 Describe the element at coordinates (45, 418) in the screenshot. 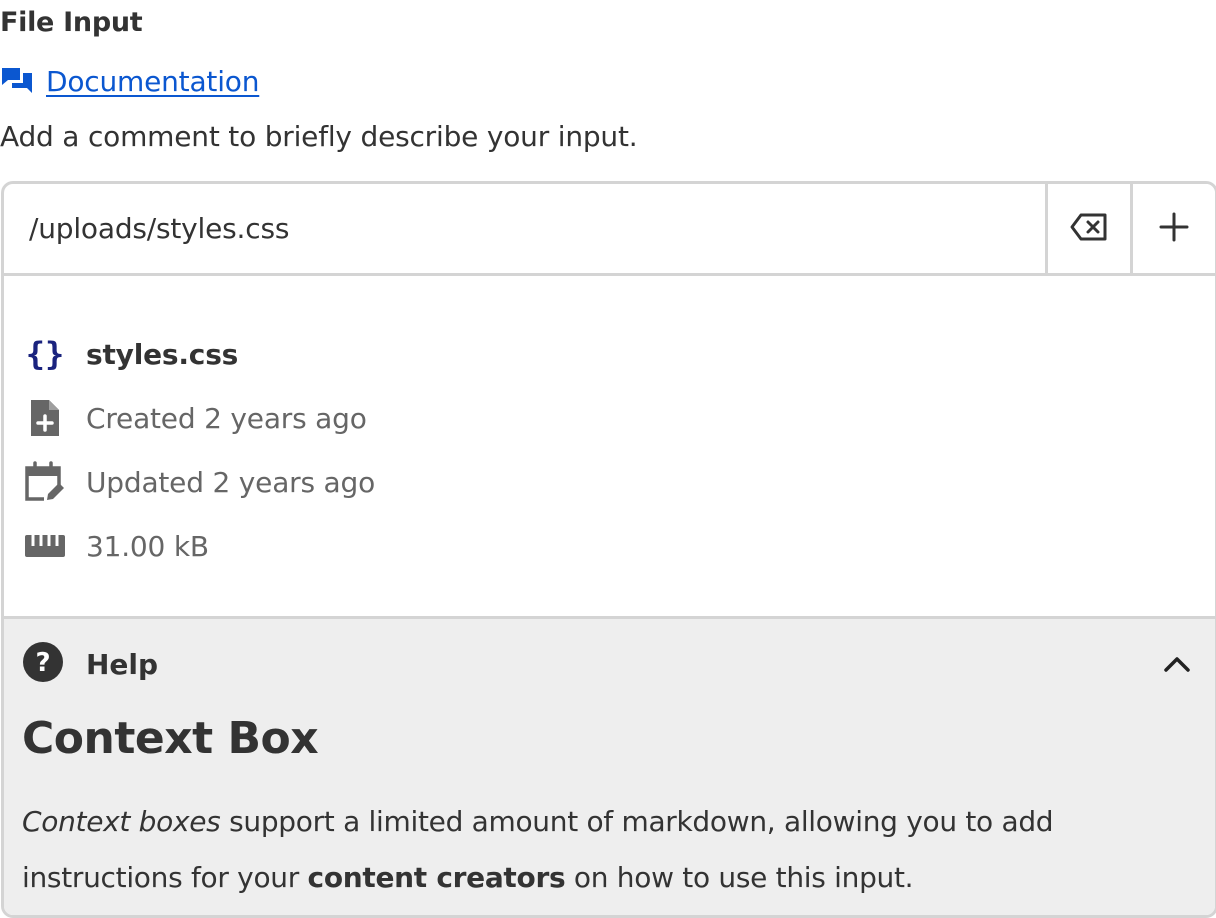

I see `file-plus-icon` at that location.